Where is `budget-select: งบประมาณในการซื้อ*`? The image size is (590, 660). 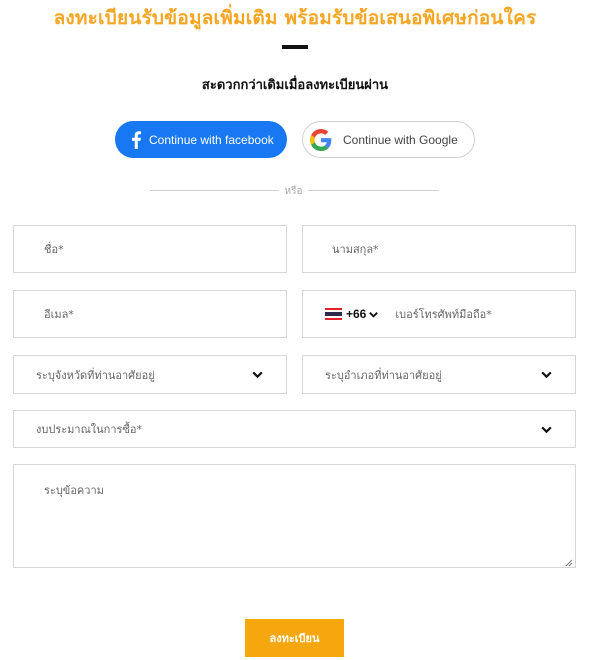
budget-select: งบประมาณในการซื้อ* is located at coordinates (294, 429).